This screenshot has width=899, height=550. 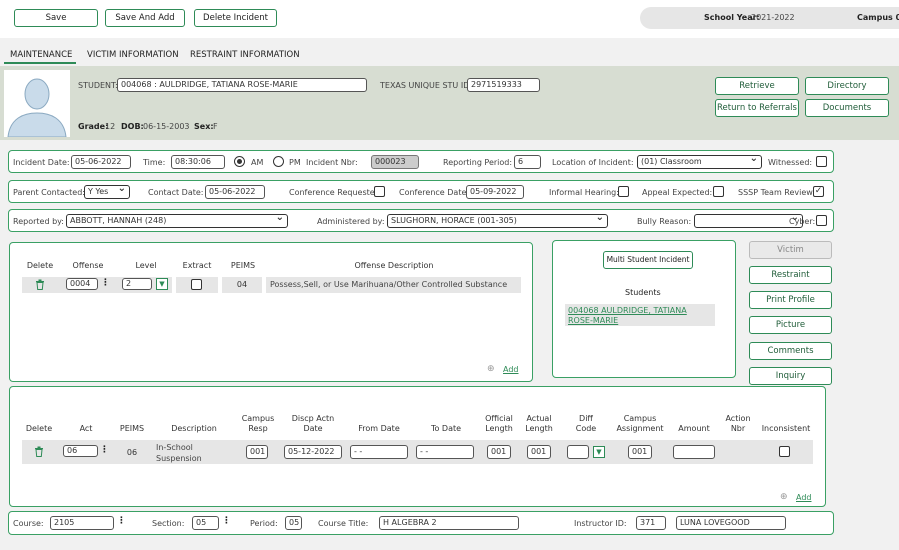 I want to click on pm-radio, so click(x=278, y=161).